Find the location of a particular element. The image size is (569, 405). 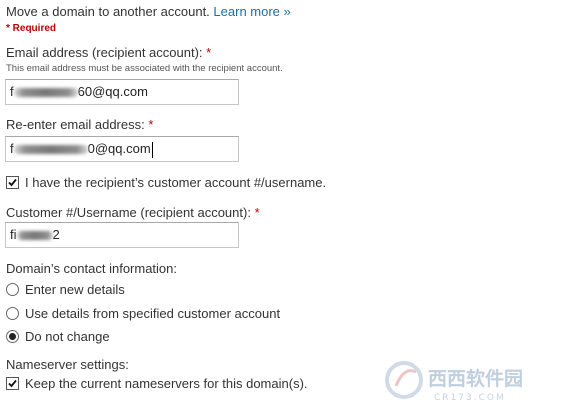

email-label-text: Email address (recipient account): is located at coordinates (104, 52).